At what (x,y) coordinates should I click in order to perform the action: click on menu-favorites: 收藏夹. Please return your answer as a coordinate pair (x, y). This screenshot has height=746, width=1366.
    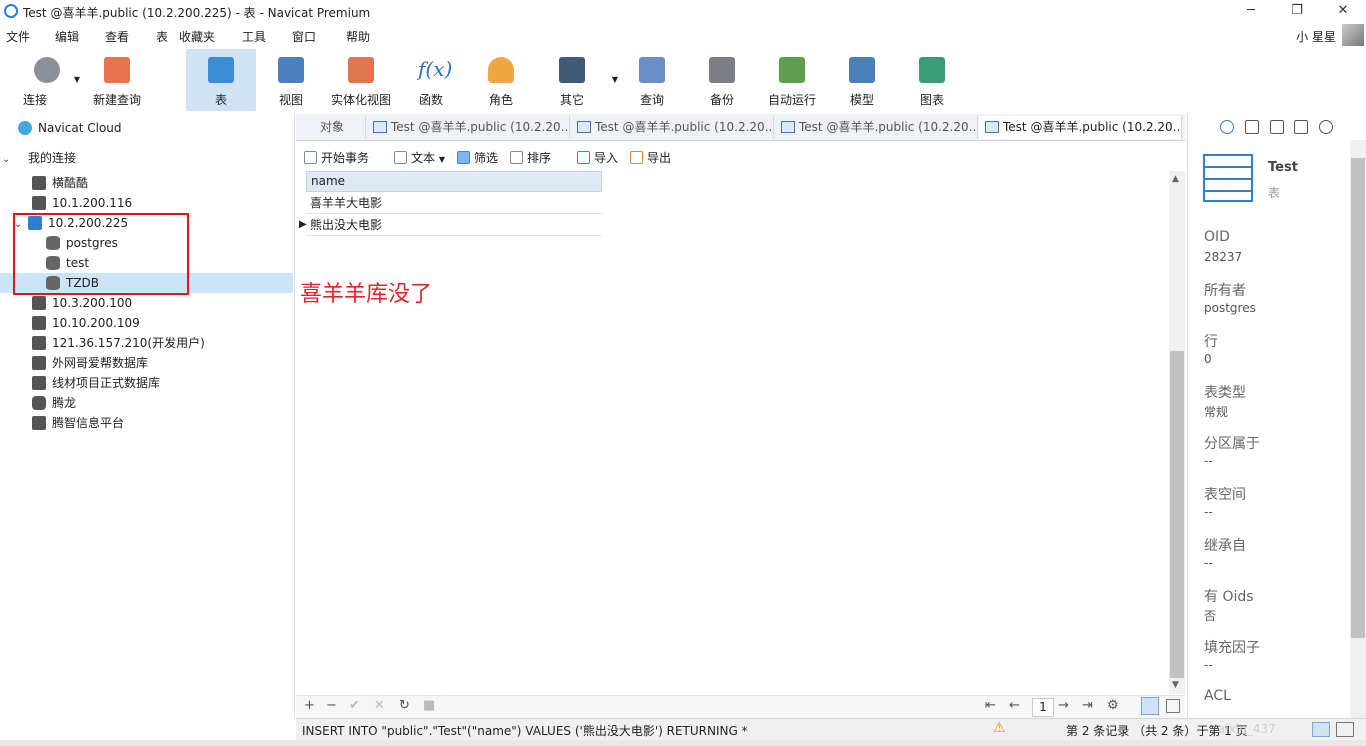
    Looking at the image, I should click on (197, 36).